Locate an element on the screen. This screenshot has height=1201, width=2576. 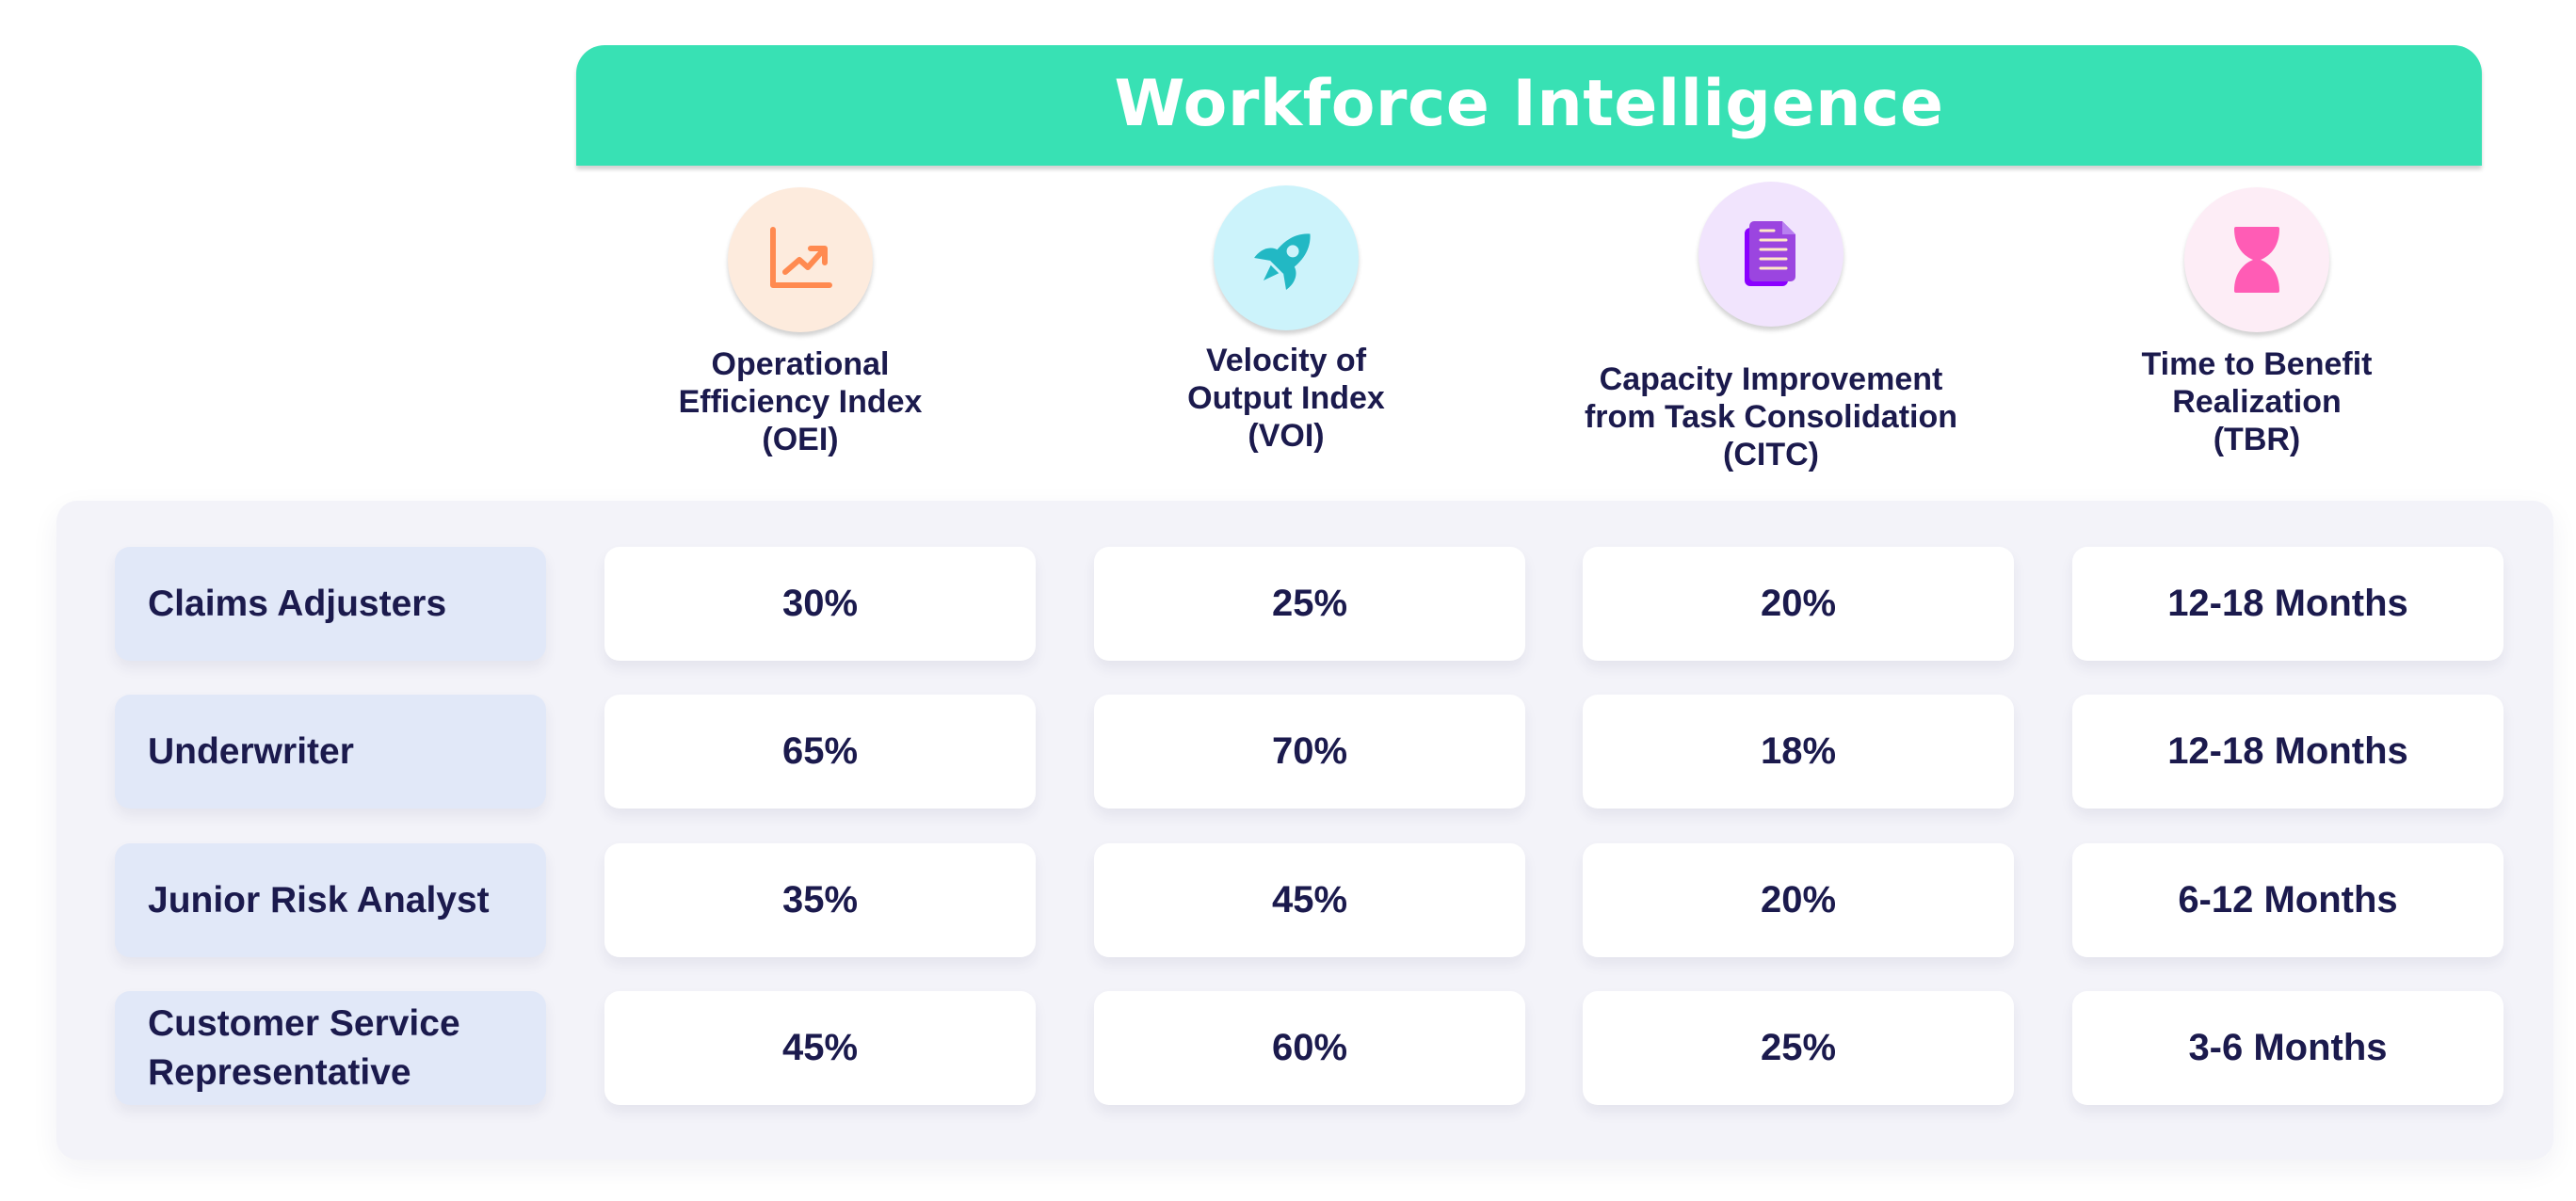
cell-voi: 60% is located at coordinates (1309, 1048).